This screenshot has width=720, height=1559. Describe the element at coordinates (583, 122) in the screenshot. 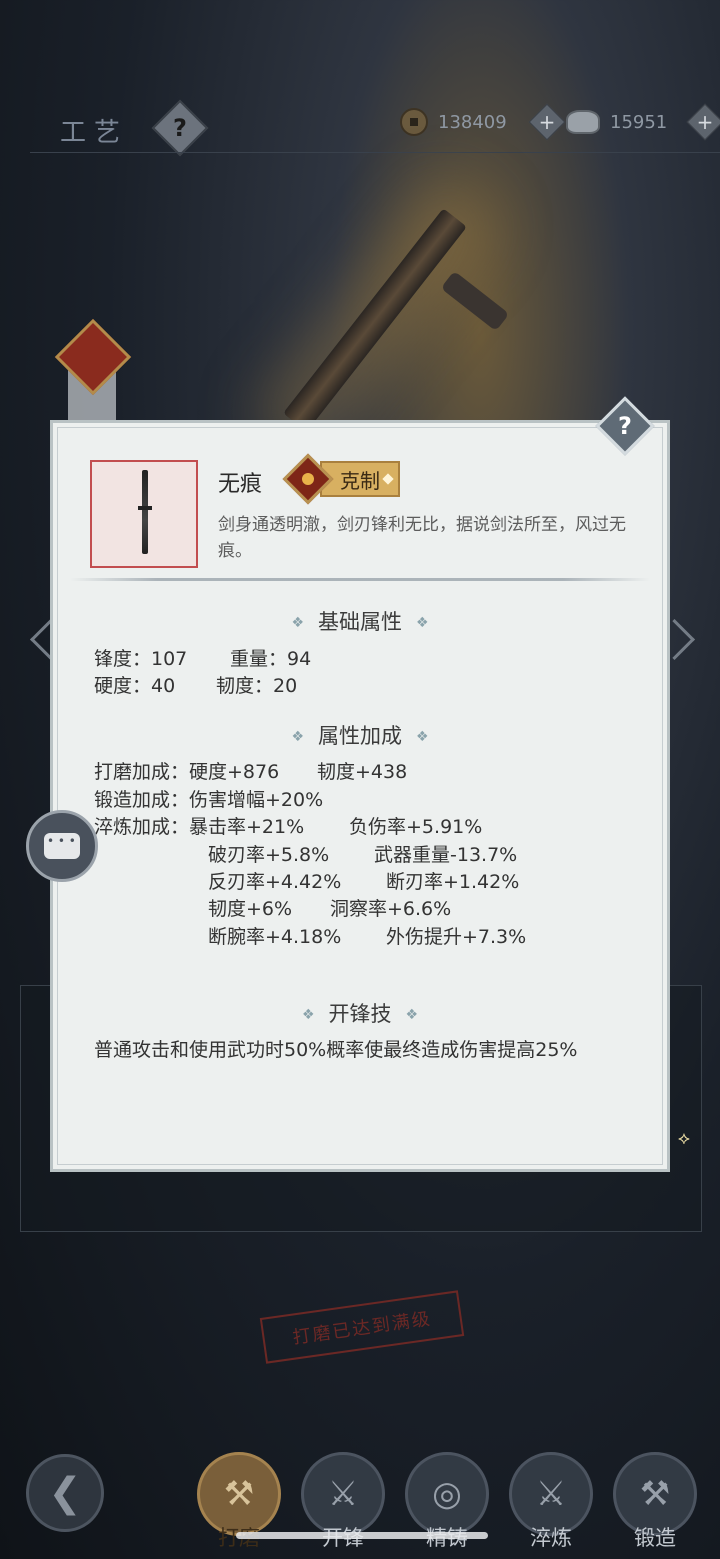

I see `silver-ingot-icon` at that location.